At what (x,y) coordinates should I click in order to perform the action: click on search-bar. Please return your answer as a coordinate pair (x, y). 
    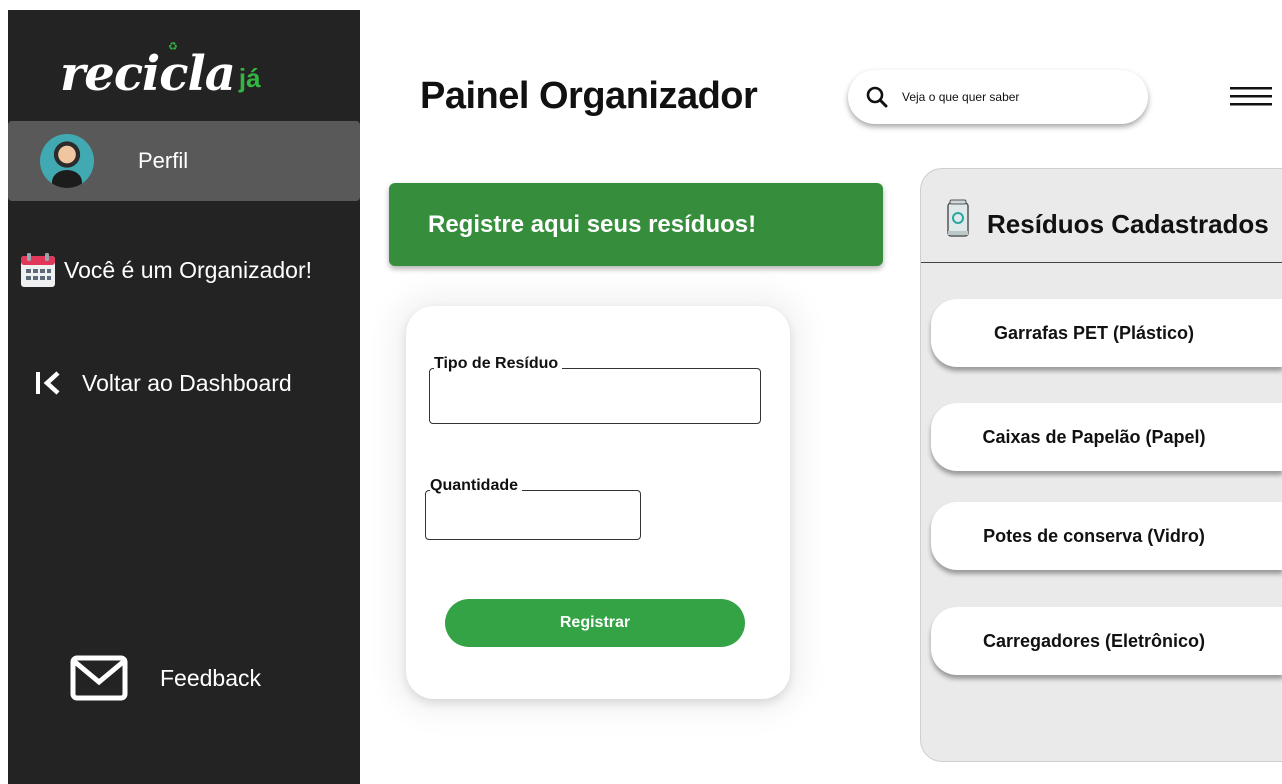
    Looking at the image, I should click on (998, 97).